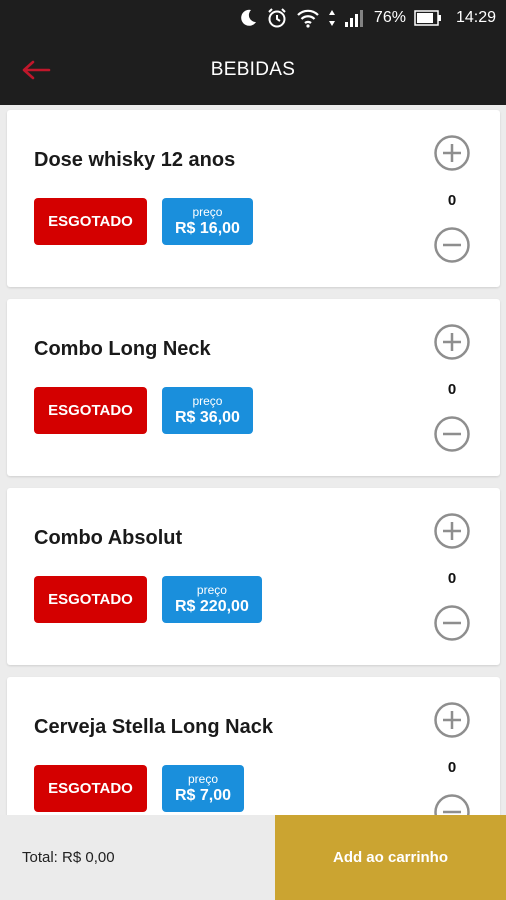 This screenshot has width=506, height=900. What do you see at coordinates (108, 538) in the screenshot?
I see `product-name: Combo Absolut` at bounding box center [108, 538].